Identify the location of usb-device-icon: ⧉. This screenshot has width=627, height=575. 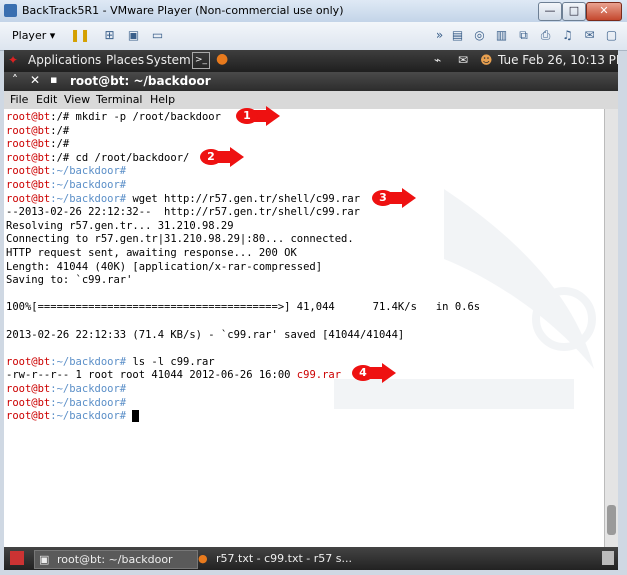
(523, 35).